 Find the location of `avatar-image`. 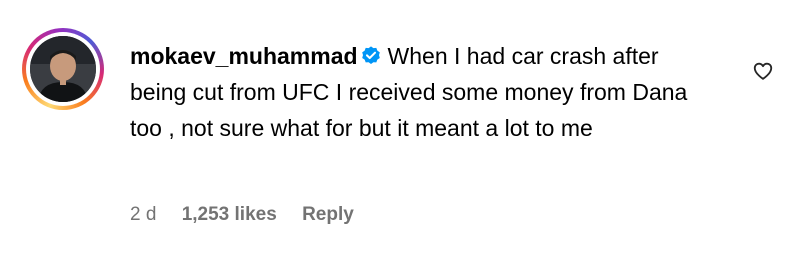

avatar-image is located at coordinates (63, 69).